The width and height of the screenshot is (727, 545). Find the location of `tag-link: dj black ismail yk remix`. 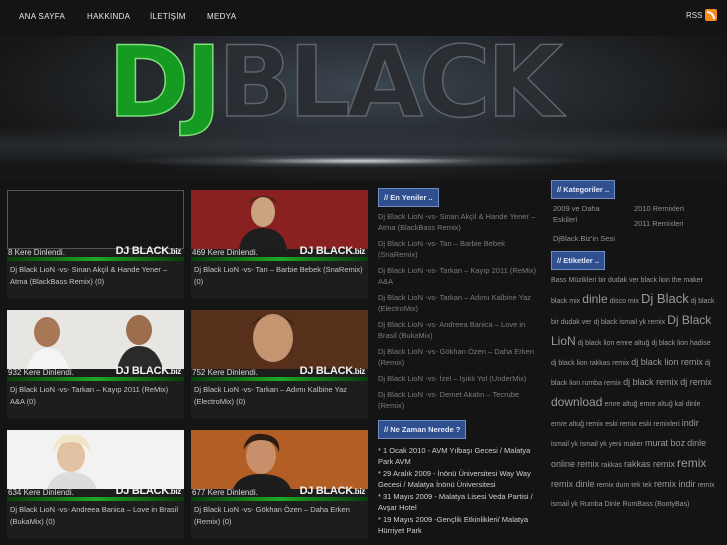

tag-link: dj black ismail yk remix is located at coordinates (630, 322).